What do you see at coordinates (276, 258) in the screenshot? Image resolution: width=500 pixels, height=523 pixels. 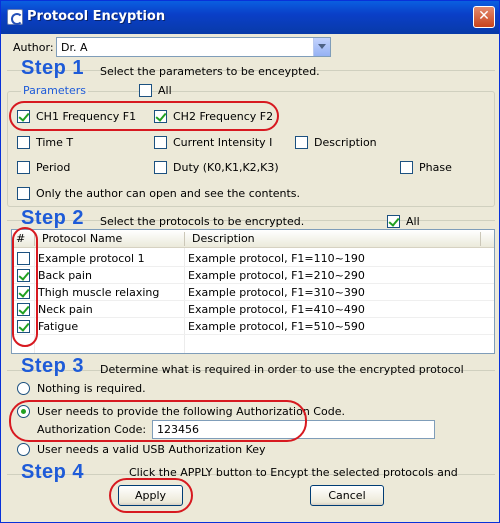 I see `row-description: Example protocol, F1=110~190` at bounding box center [276, 258].